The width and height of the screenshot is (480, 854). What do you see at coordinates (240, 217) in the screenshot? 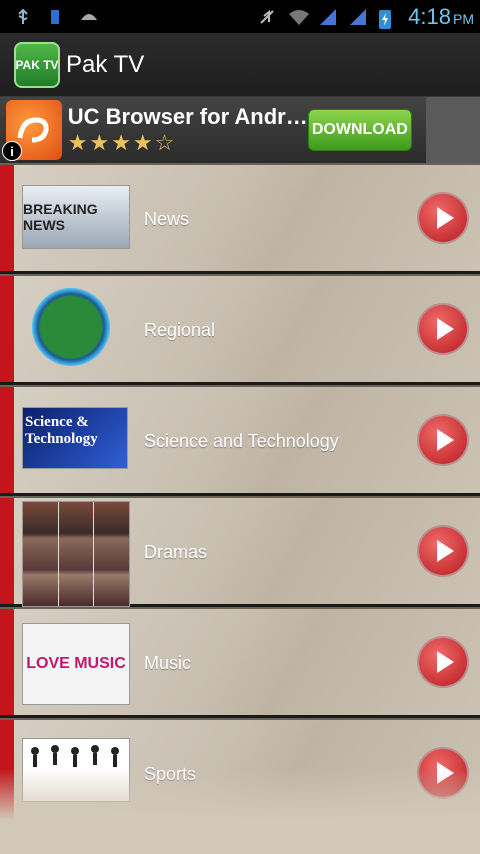
I see `category-item-news: BREAKING NEWS News` at bounding box center [240, 217].